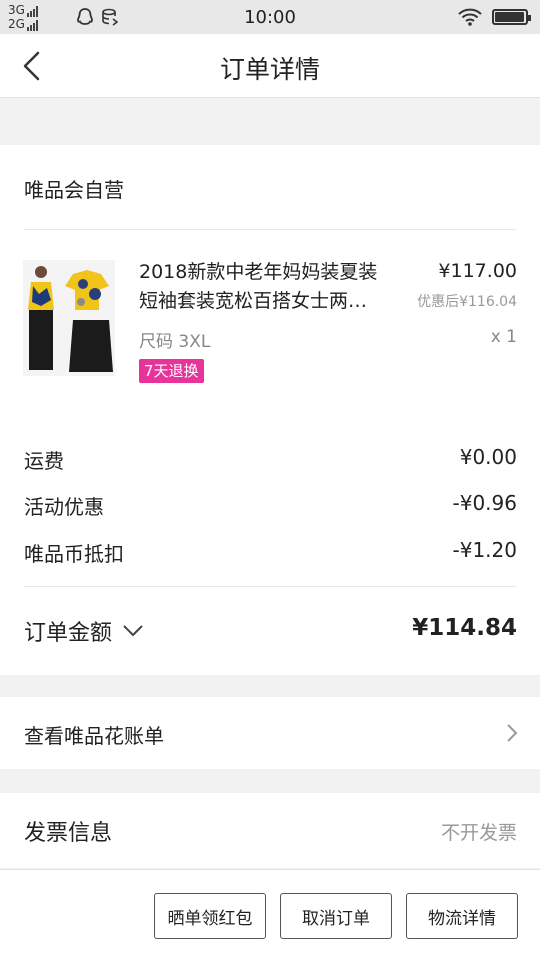 Image resolution: width=540 pixels, height=960 pixels. What do you see at coordinates (477, 271) in the screenshot?
I see `product-price: ¥117.00` at bounding box center [477, 271].